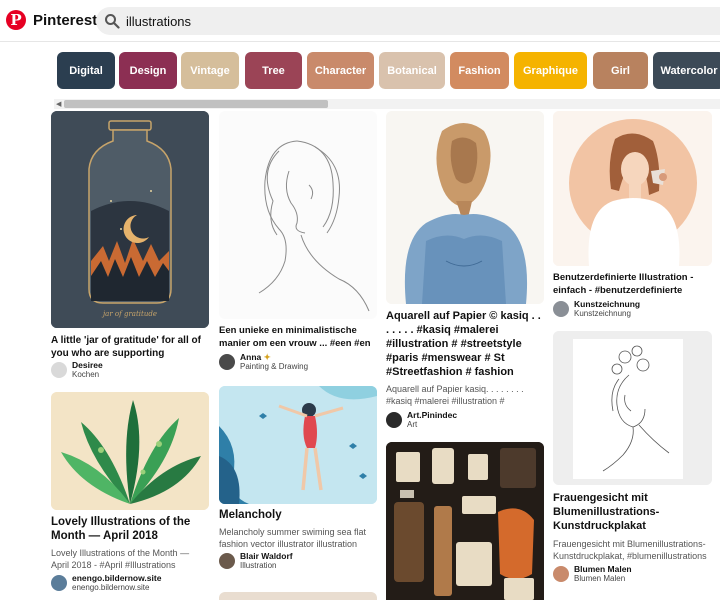 The width and height of the screenshot is (720, 600). What do you see at coordinates (111, 587) in the screenshot?
I see `board-name: enengo.bildernow.site` at bounding box center [111, 587].